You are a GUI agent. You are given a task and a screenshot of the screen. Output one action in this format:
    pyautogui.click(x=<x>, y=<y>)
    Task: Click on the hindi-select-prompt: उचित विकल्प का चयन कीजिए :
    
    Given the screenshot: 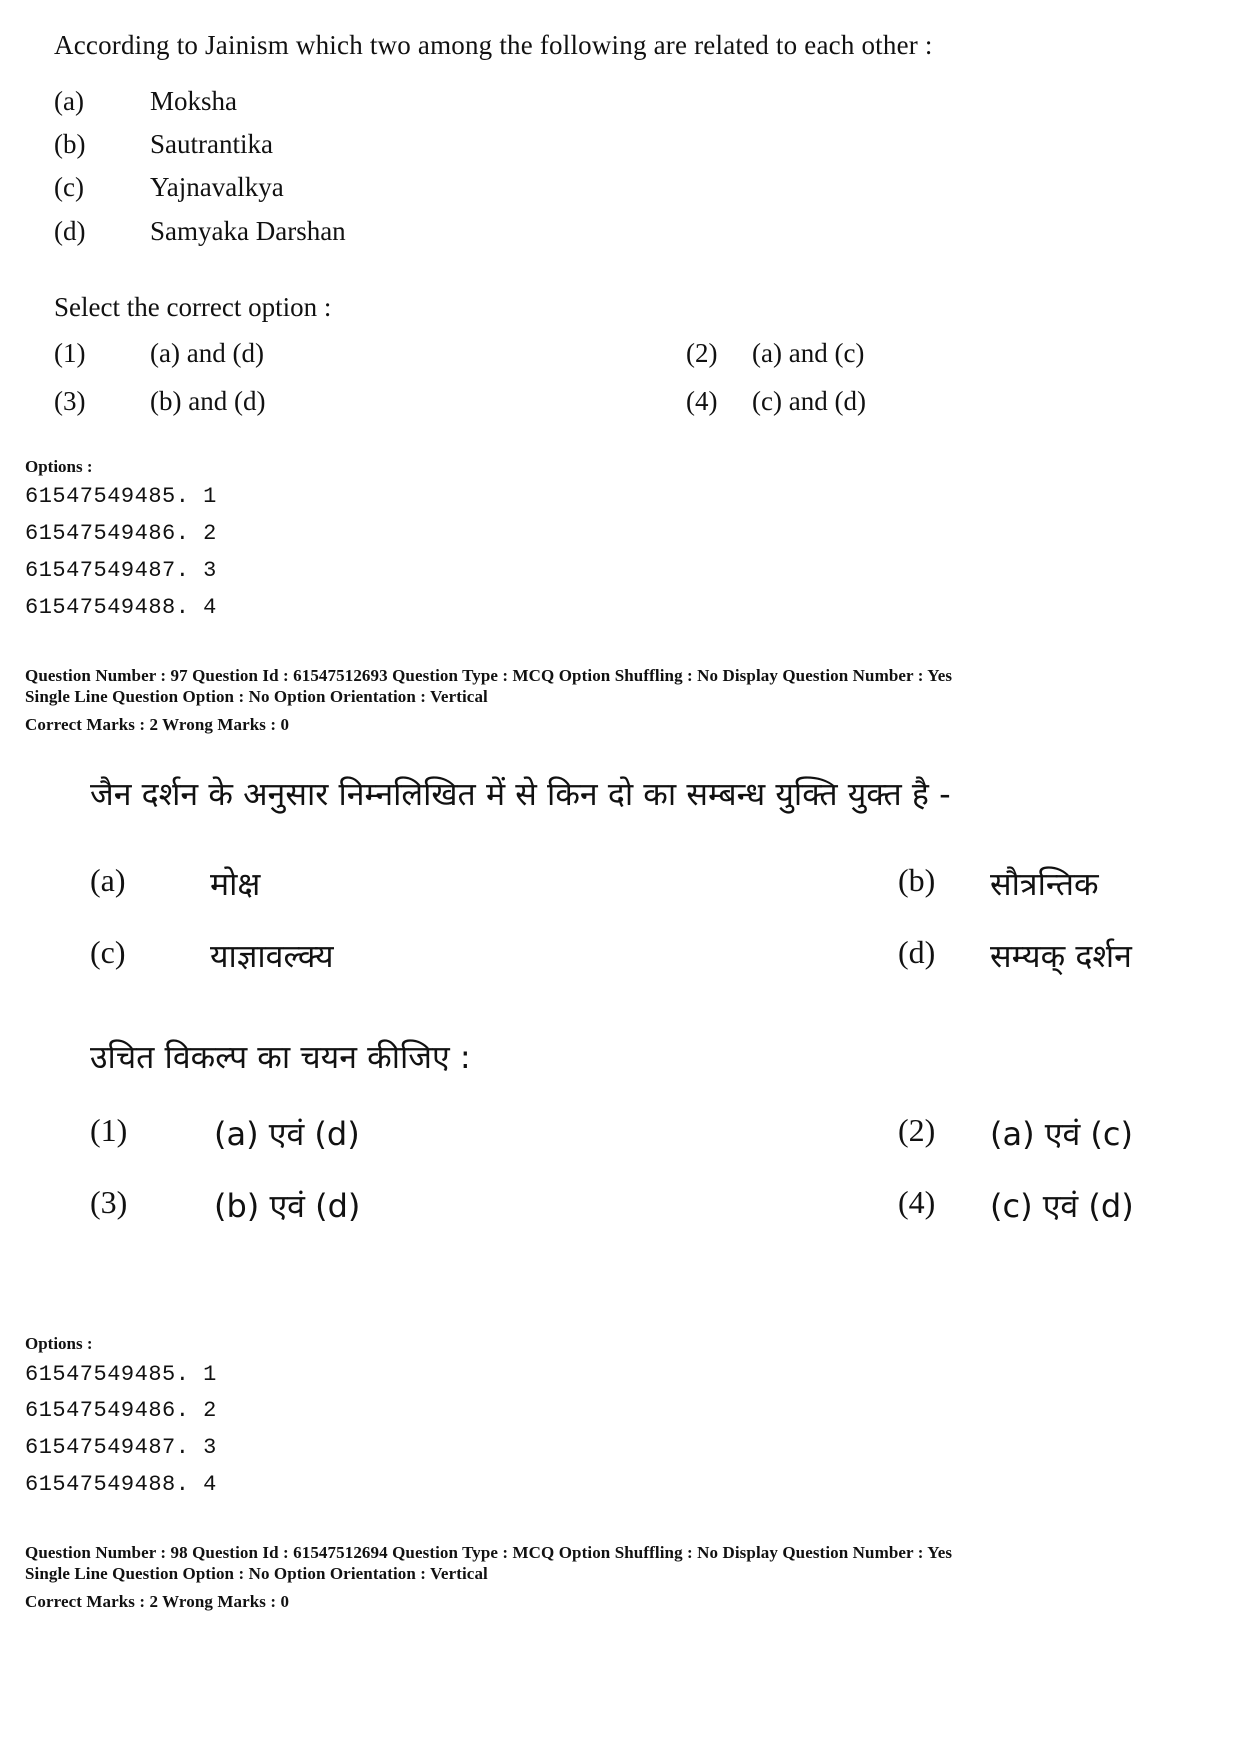 What is the action you would take?
    pyautogui.click(x=280, y=1057)
    